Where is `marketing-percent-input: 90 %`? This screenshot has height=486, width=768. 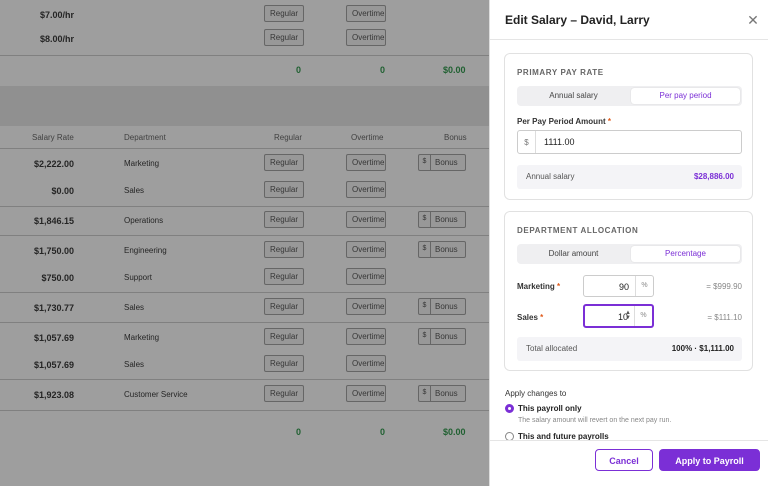 marketing-percent-input: 90 % is located at coordinates (618, 286).